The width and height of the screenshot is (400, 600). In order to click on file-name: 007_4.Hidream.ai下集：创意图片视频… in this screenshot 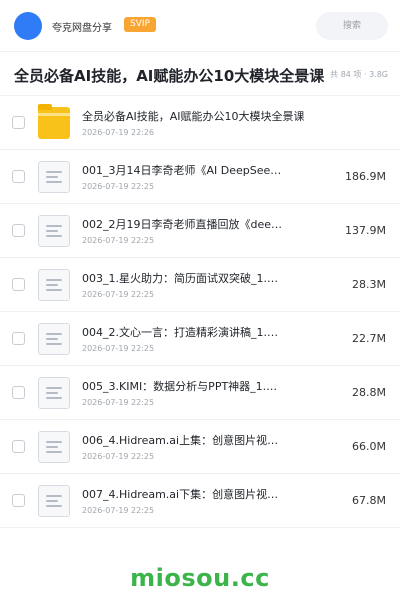, I will do `click(184, 494)`.